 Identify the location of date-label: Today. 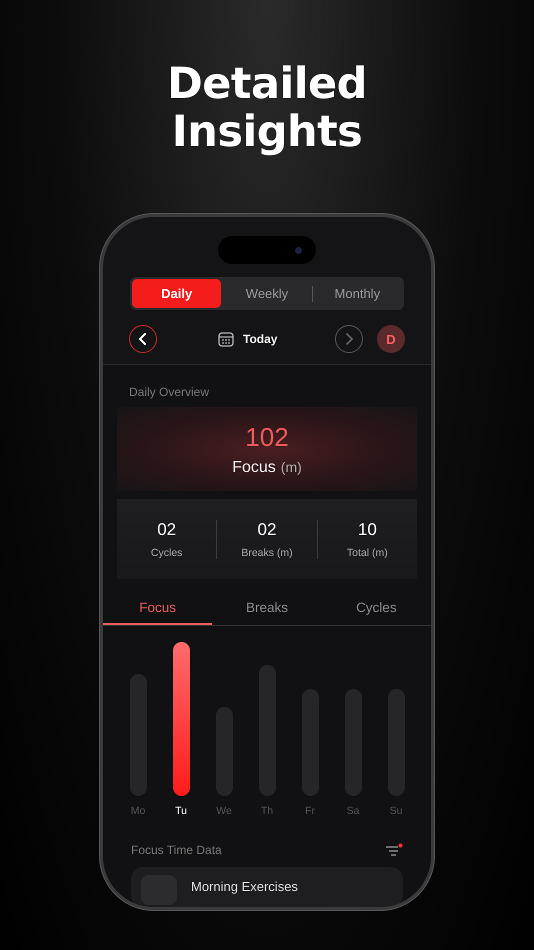
(260, 339).